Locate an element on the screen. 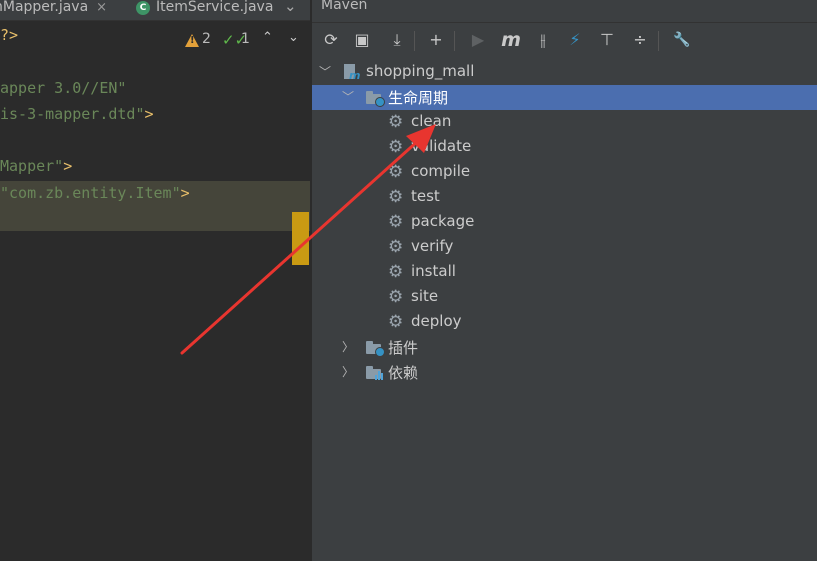  settings-wrench-icon: 🔧 is located at coordinates (682, 40).